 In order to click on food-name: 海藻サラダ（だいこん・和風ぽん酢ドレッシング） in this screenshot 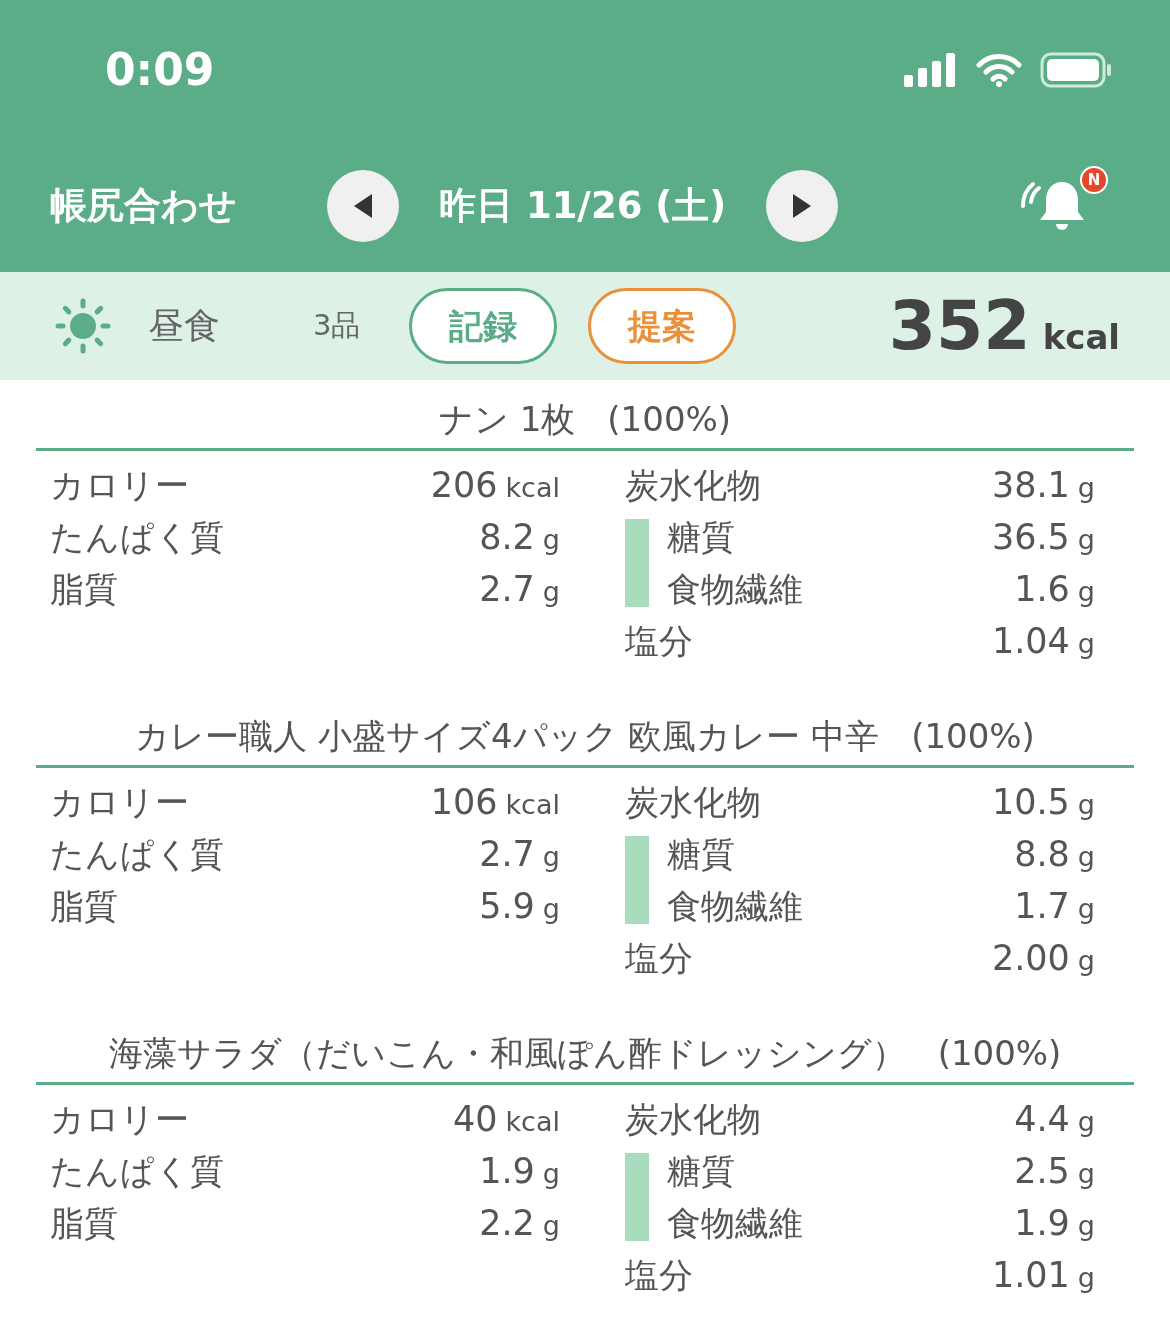, I will do `click(507, 1053)`.